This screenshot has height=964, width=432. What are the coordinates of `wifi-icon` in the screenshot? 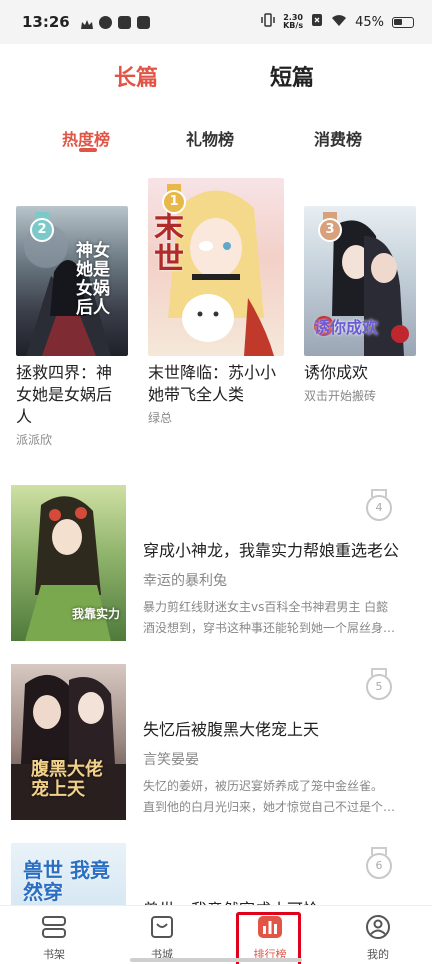 It's located at (339, 22).